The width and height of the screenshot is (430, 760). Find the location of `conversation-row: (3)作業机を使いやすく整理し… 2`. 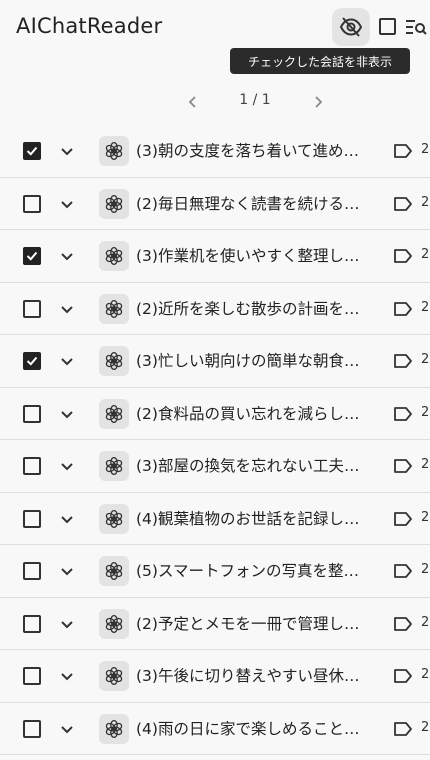

conversation-row: (3)作業机を使いやすく整理し… 2 is located at coordinates (215, 256).